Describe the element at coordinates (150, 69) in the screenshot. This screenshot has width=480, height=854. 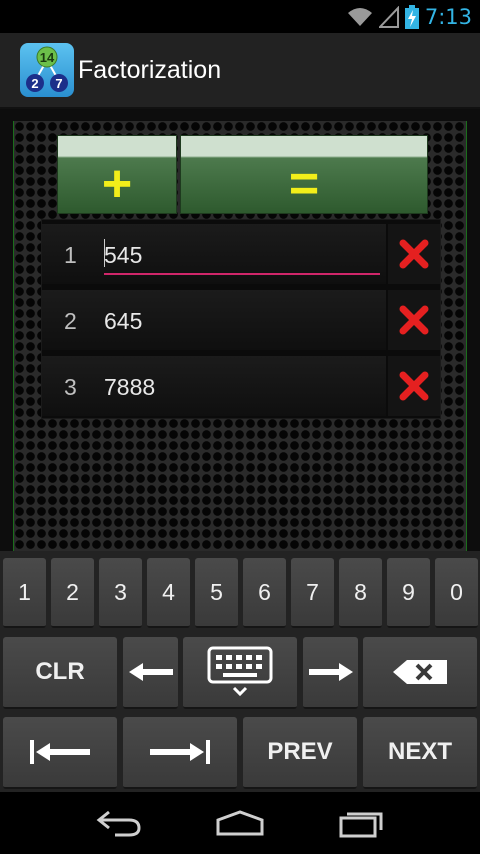
I see `app-title: Factorization` at that location.